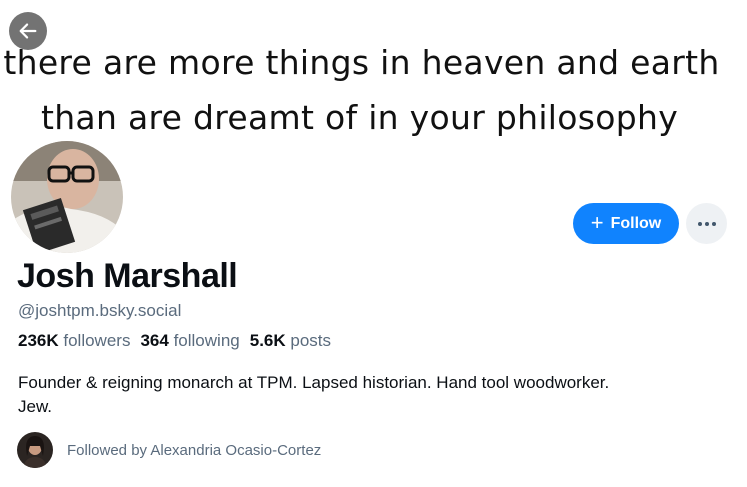 This screenshot has width=747, height=487. I want to click on ellipsis-icon, so click(706, 223).